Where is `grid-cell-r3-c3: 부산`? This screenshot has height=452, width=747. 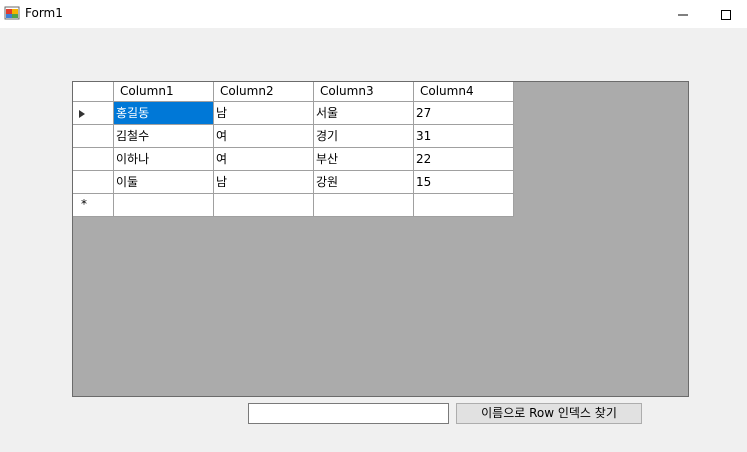 grid-cell-r3-c3: 부산 is located at coordinates (364, 159).